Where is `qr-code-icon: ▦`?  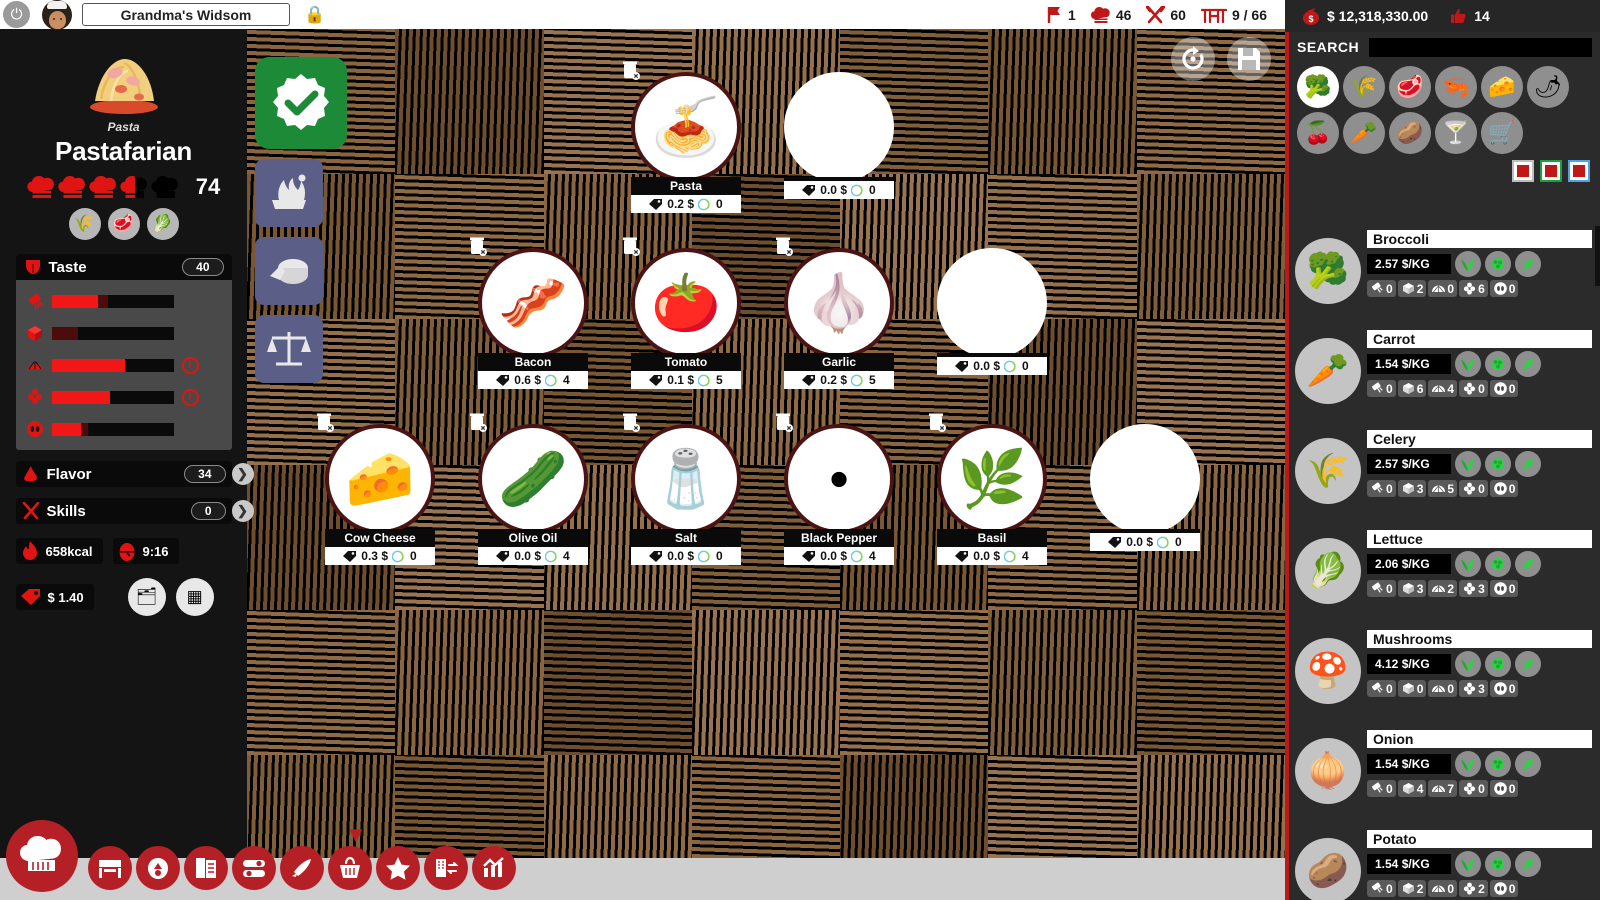
qr-code-icon: ▦ is located at coordinates (194, 597).